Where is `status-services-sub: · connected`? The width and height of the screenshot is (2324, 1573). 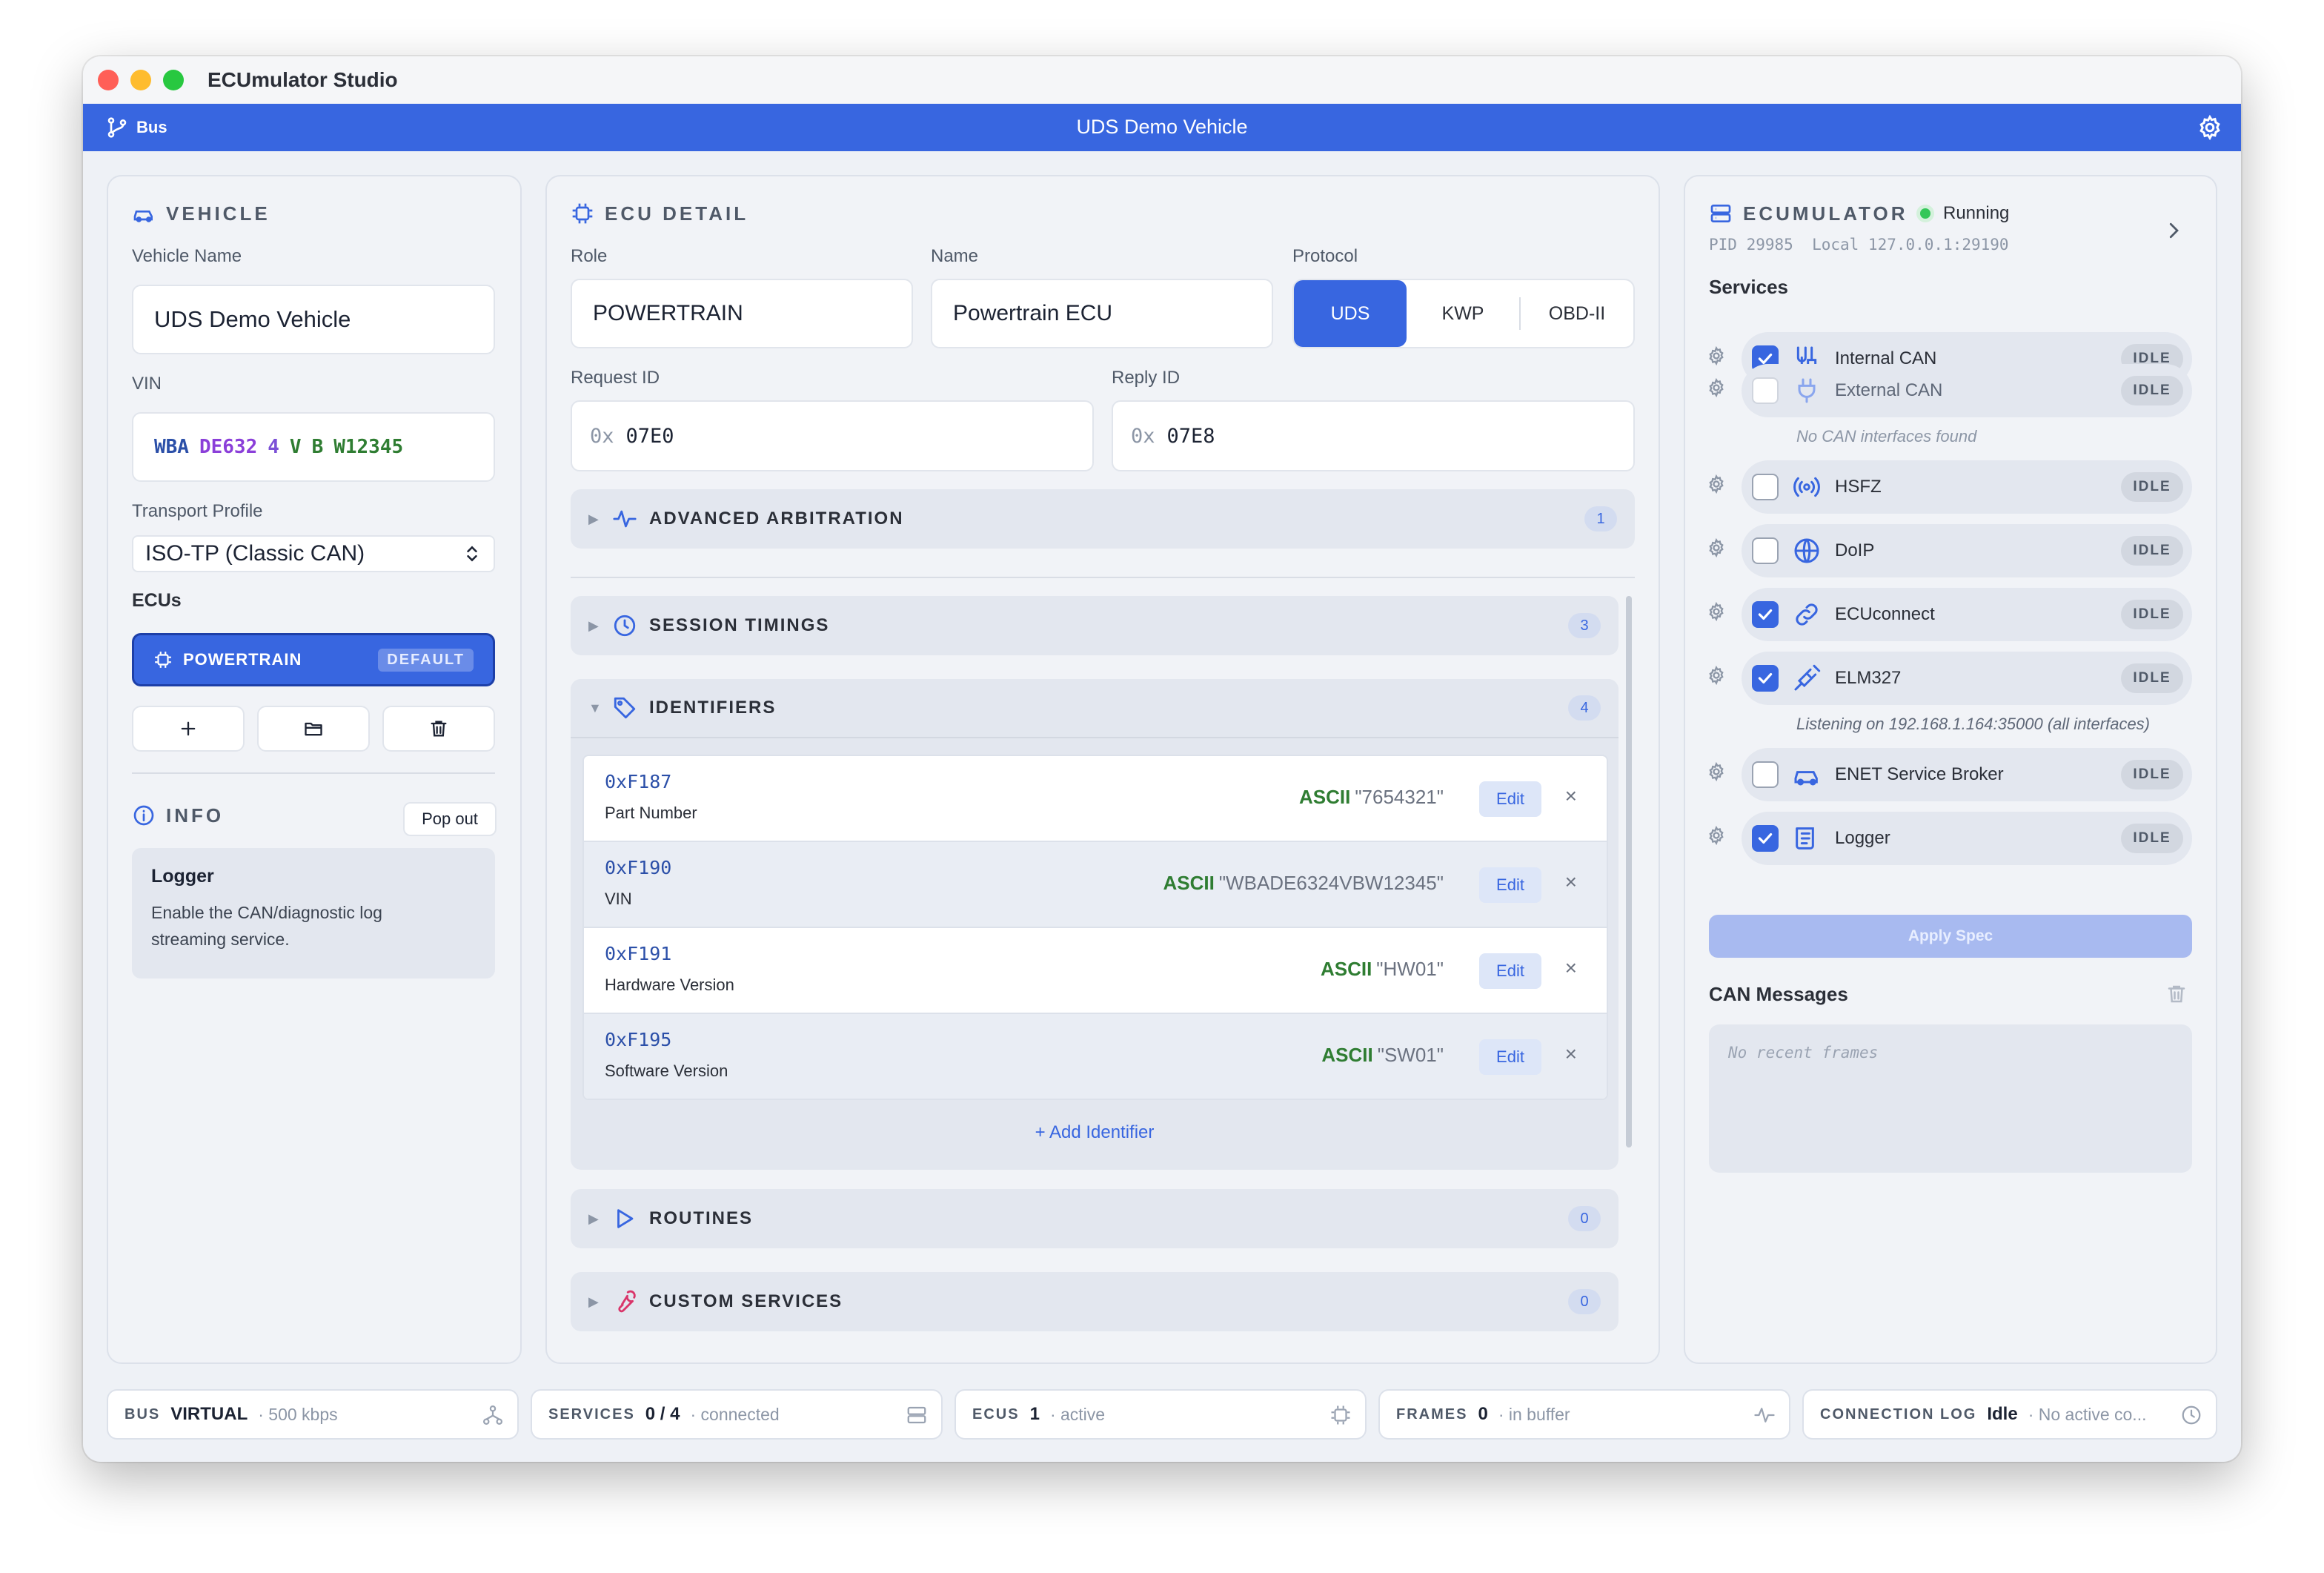 status-services-sub: · connected is located at coordinates (735, 1414).